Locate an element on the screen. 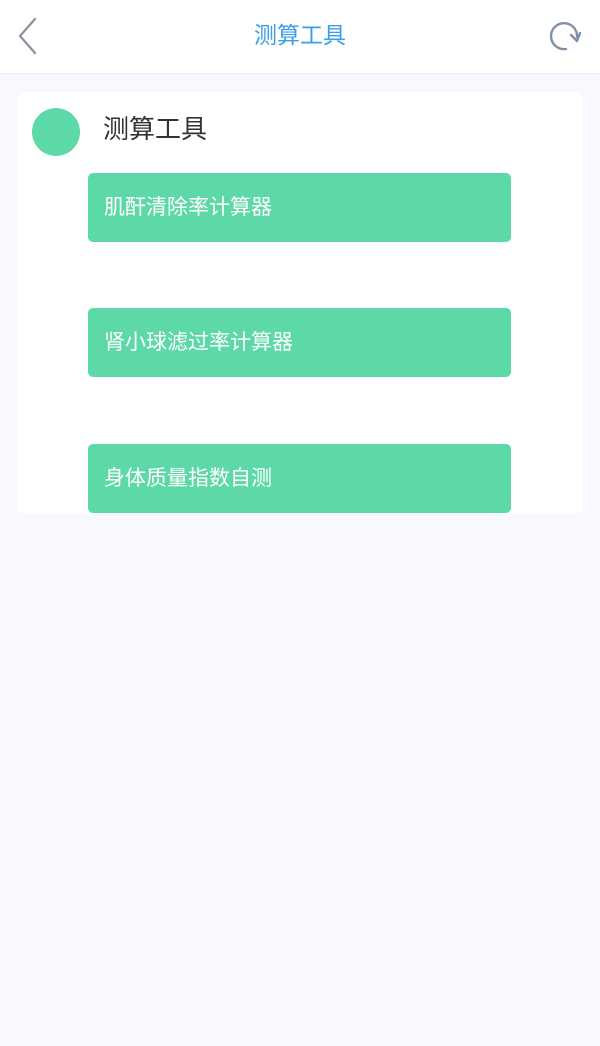 The width and height of the screenshot is (600, 1046). bmi-self-test-button: 身体质量指数自测 is located at coordinates (299, 478).